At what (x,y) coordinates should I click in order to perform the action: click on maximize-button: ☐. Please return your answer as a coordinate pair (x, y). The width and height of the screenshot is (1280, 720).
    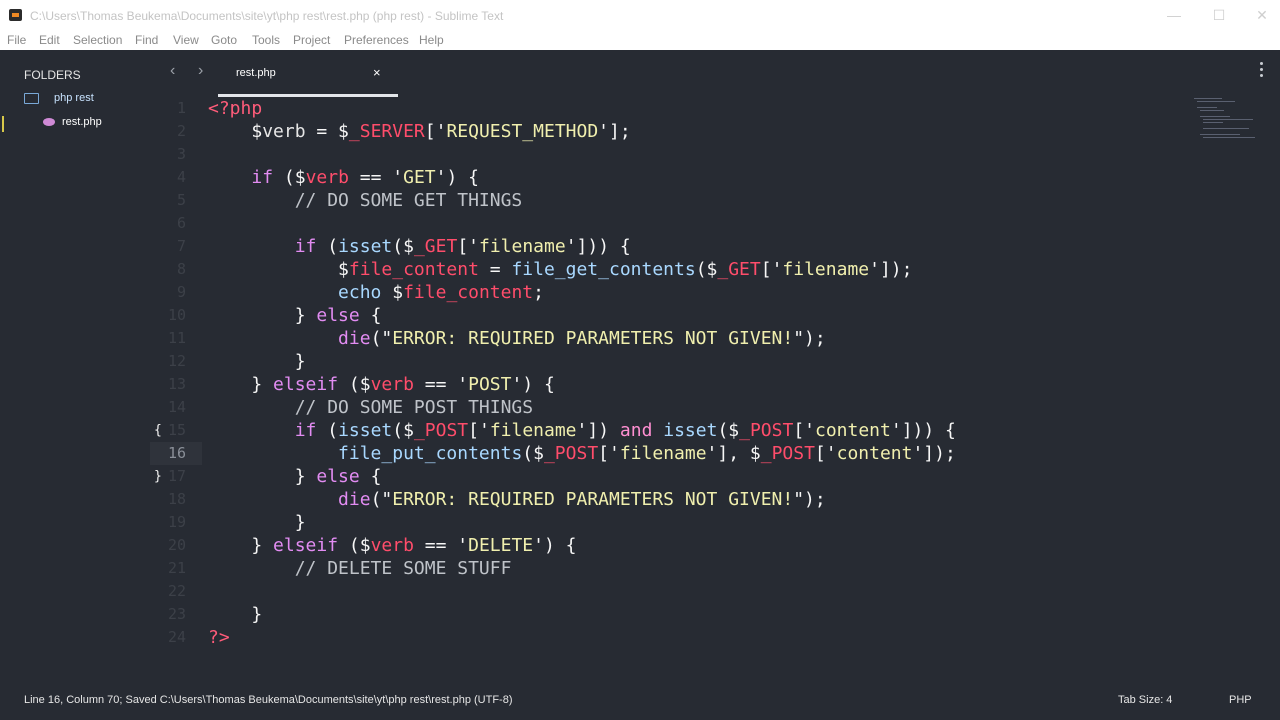
    Looking at the image, I should click on (1219, 15).